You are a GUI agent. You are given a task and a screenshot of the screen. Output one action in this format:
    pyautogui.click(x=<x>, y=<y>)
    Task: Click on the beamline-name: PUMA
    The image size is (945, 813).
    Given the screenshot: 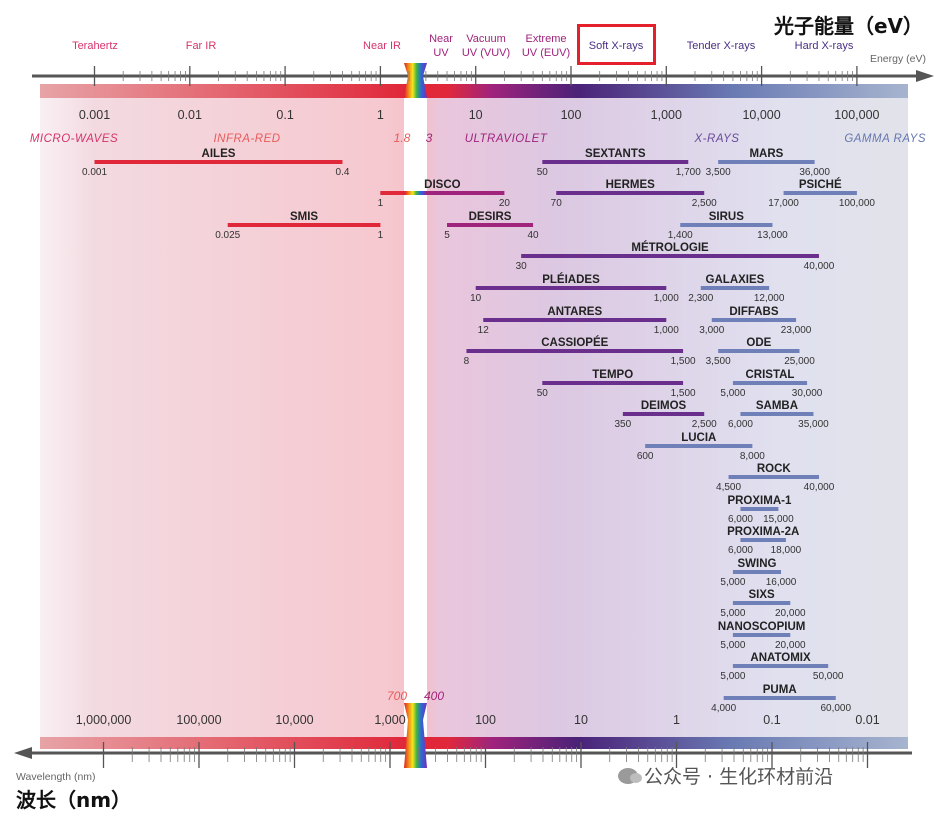 What is the action you would take?
    pyautogui.click(x=780, y=690)
    